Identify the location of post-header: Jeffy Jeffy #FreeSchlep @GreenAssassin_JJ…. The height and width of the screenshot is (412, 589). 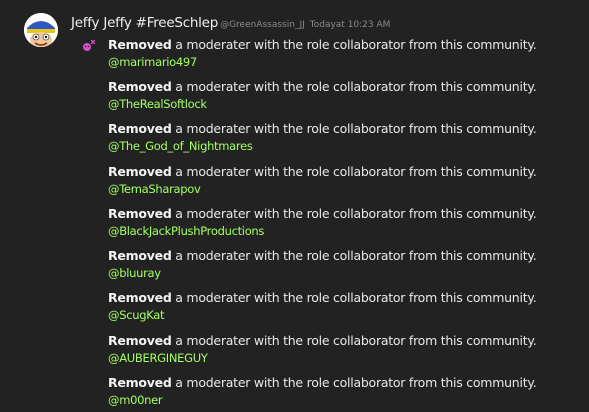
(231, 21).